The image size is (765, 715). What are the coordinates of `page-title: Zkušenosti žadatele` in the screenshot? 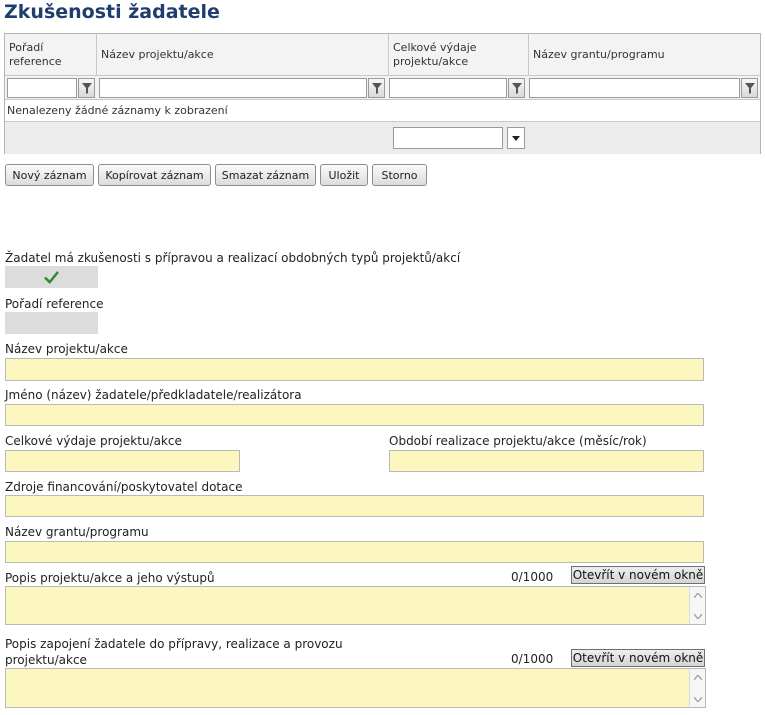 It's located at (112, 12).